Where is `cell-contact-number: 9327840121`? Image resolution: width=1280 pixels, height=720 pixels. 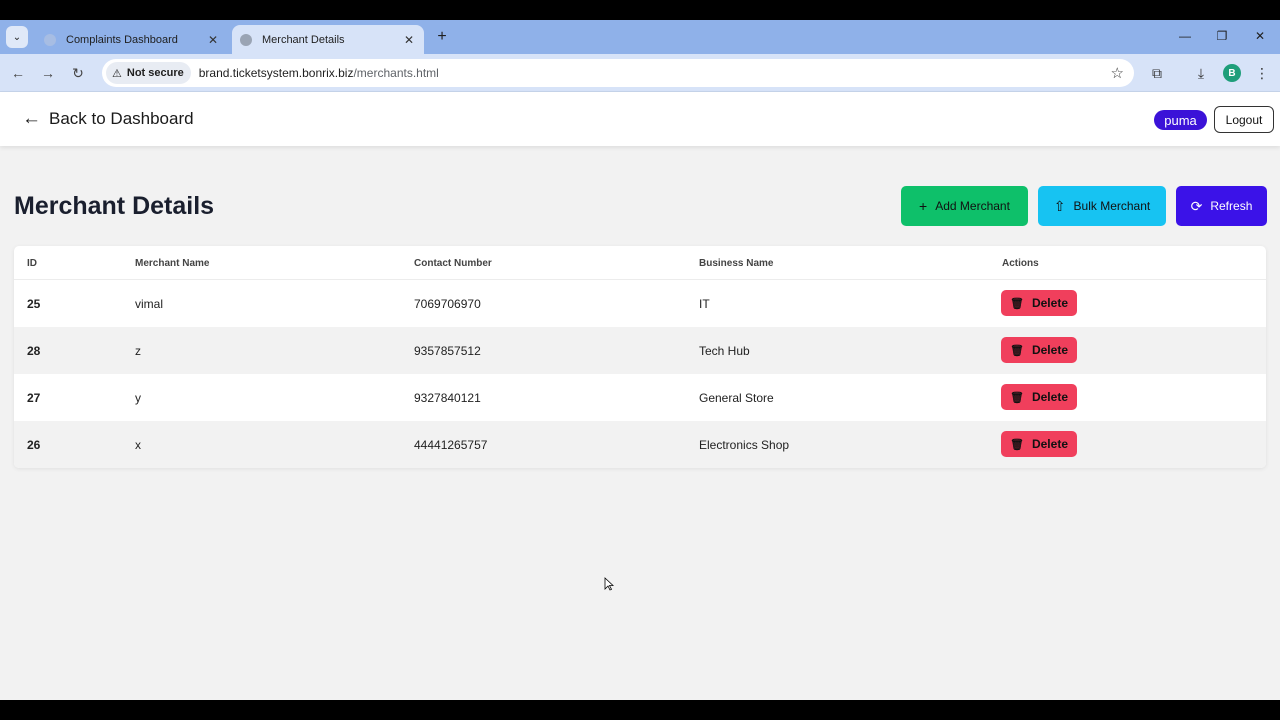 cell-contact-number: 9327840121 is located at coordinates (447, 398).